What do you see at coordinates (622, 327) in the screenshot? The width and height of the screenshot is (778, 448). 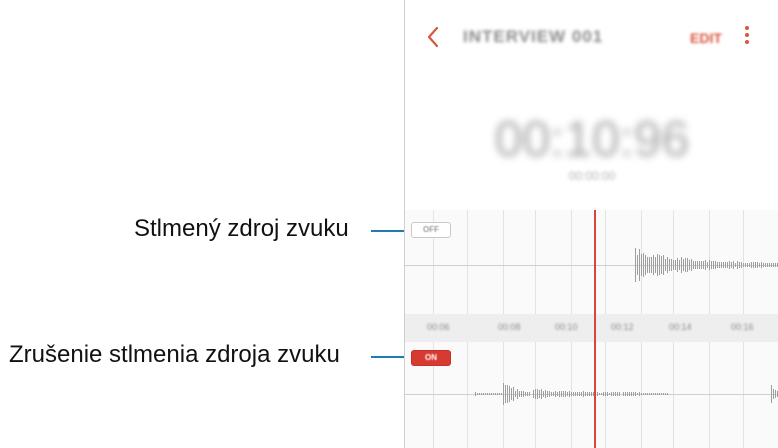 I see `timeline-tick-label: 00:12` at bounding box center [622, 327].